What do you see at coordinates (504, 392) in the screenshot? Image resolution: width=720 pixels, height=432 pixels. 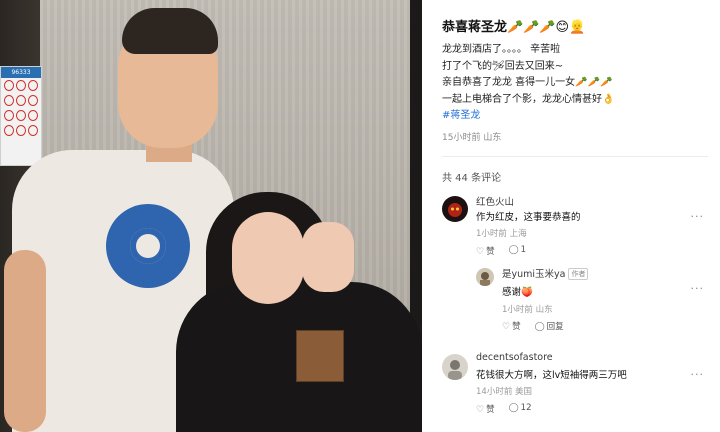 I see `comment-meta: 14小时前 美国` at bounding box center [504, 392].